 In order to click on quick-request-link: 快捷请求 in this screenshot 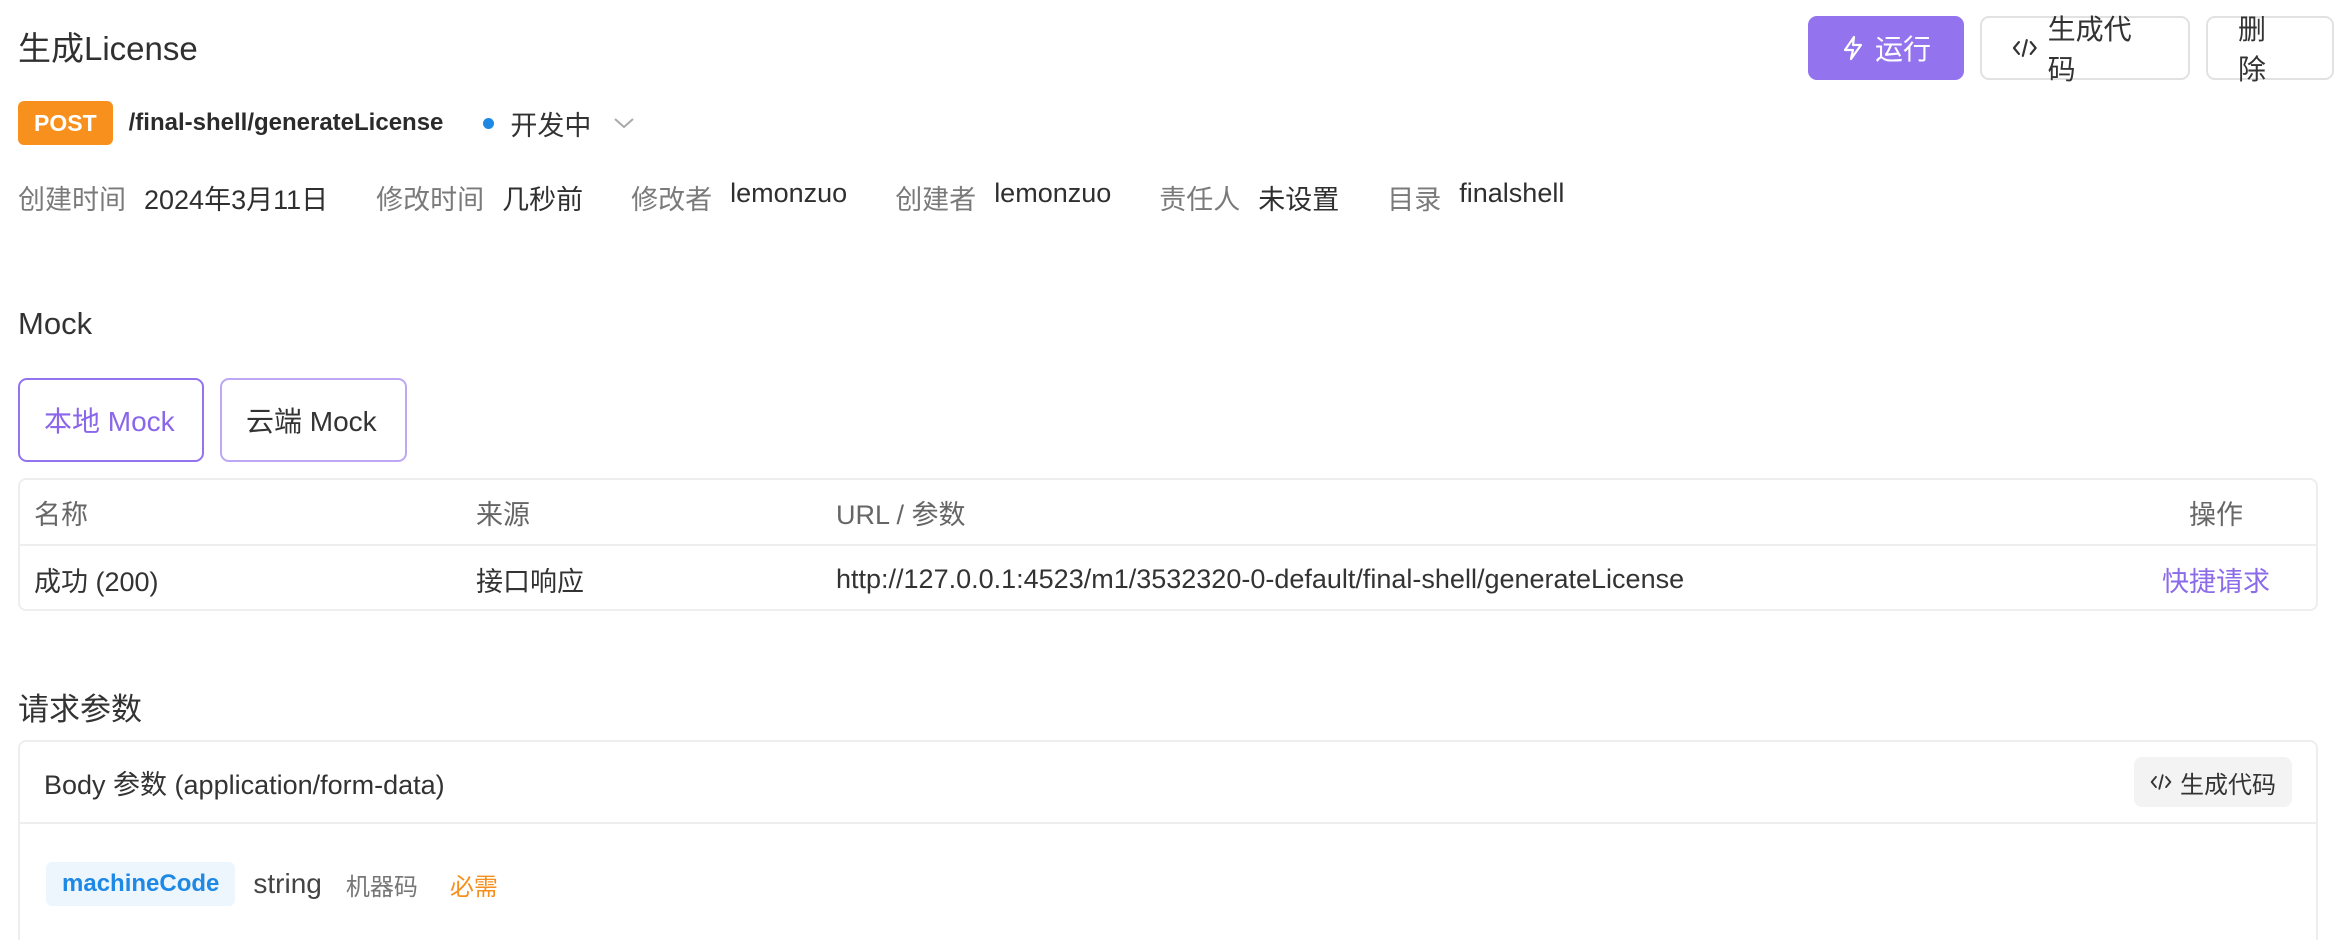, I will do `click(2216, 579)`.